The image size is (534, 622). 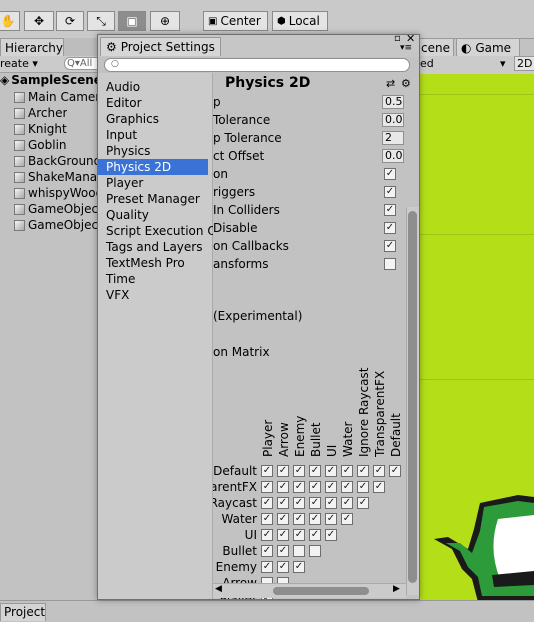 I want to click on hierarchy-item: Knight, so click(x=40, y=129).